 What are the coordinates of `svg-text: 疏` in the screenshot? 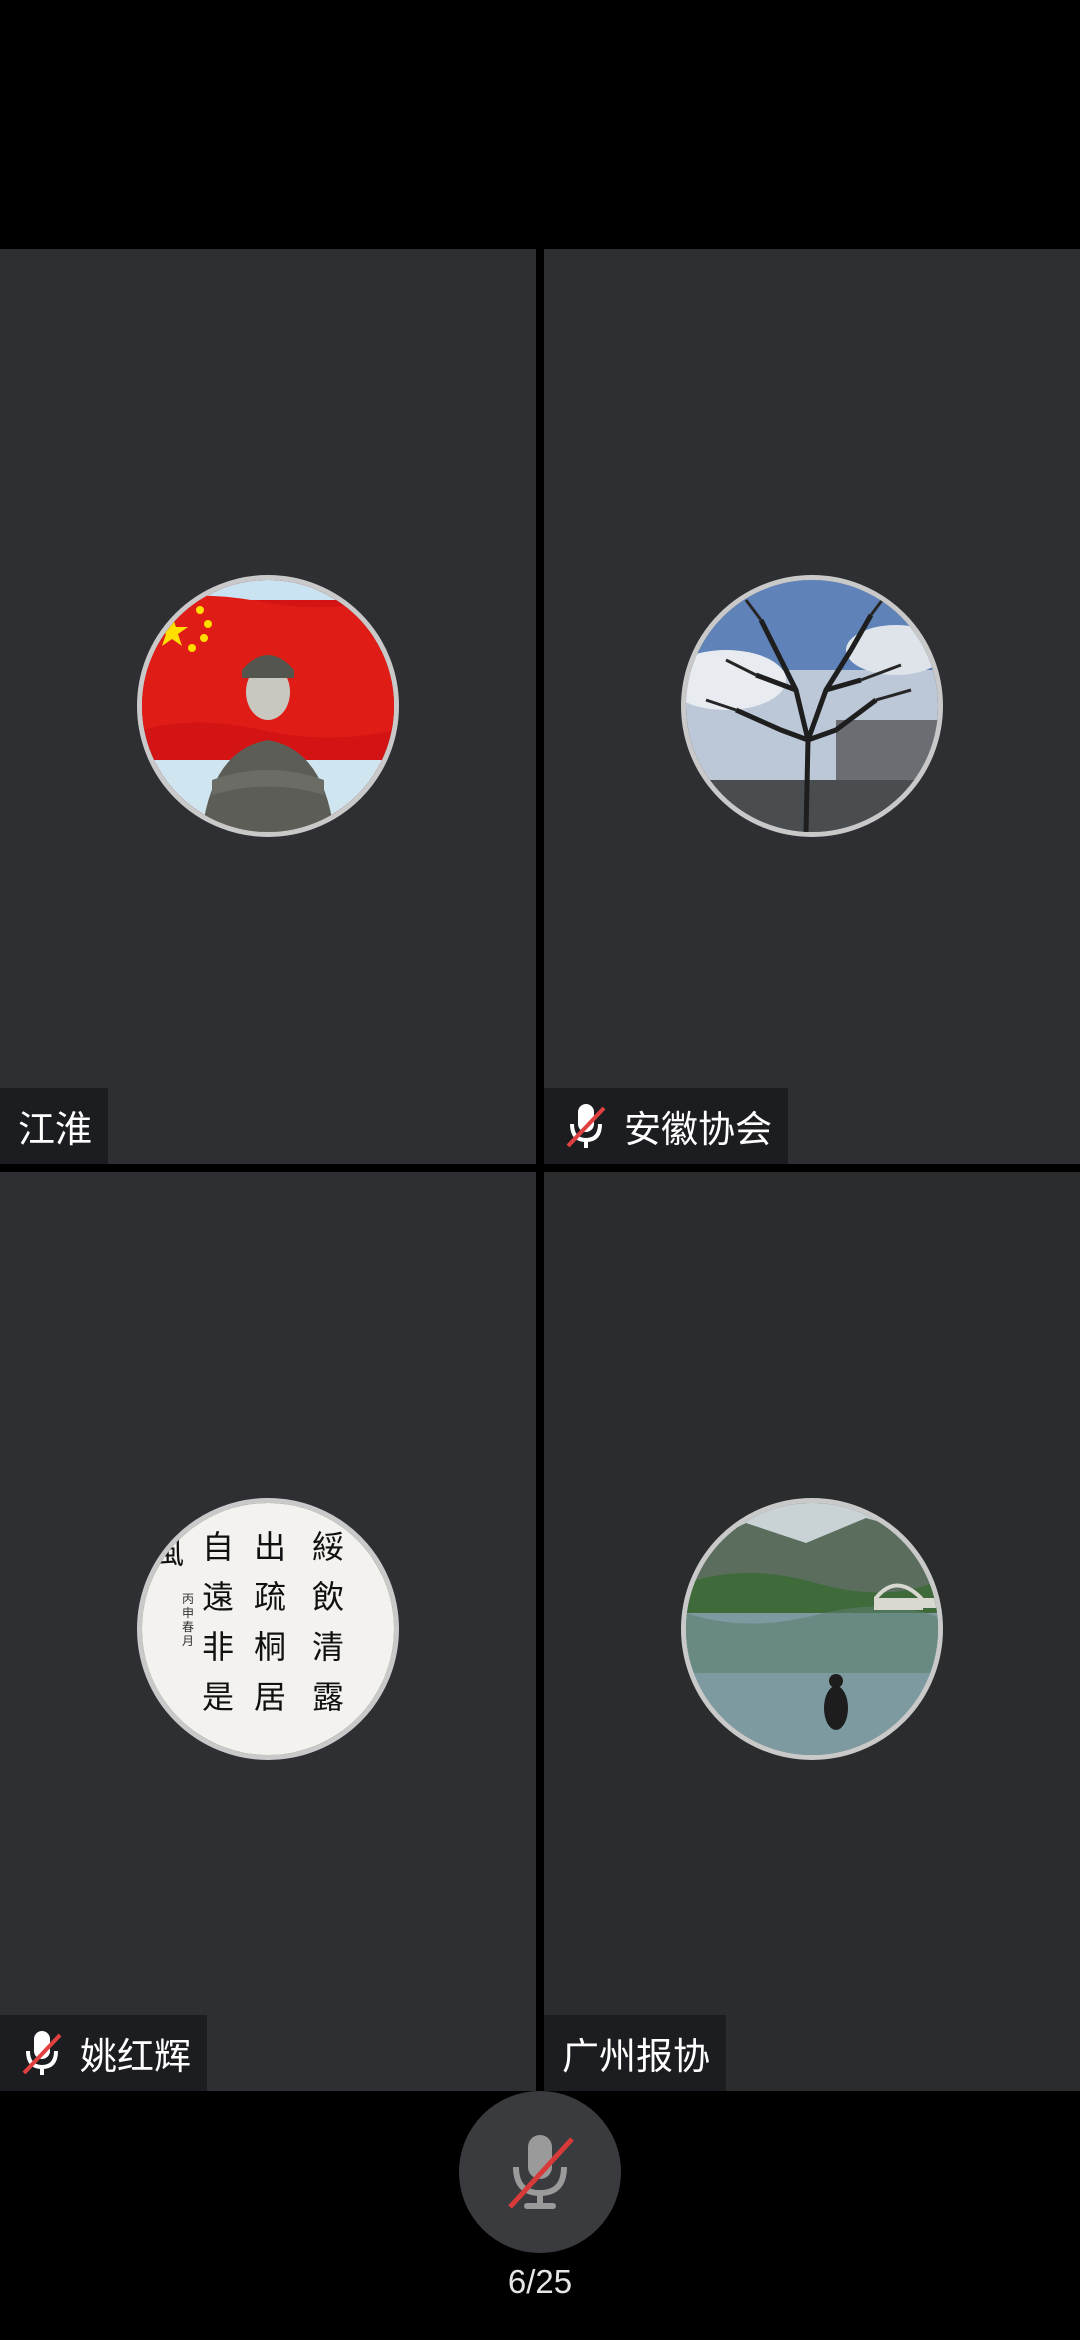 It's located at (270, 1597).